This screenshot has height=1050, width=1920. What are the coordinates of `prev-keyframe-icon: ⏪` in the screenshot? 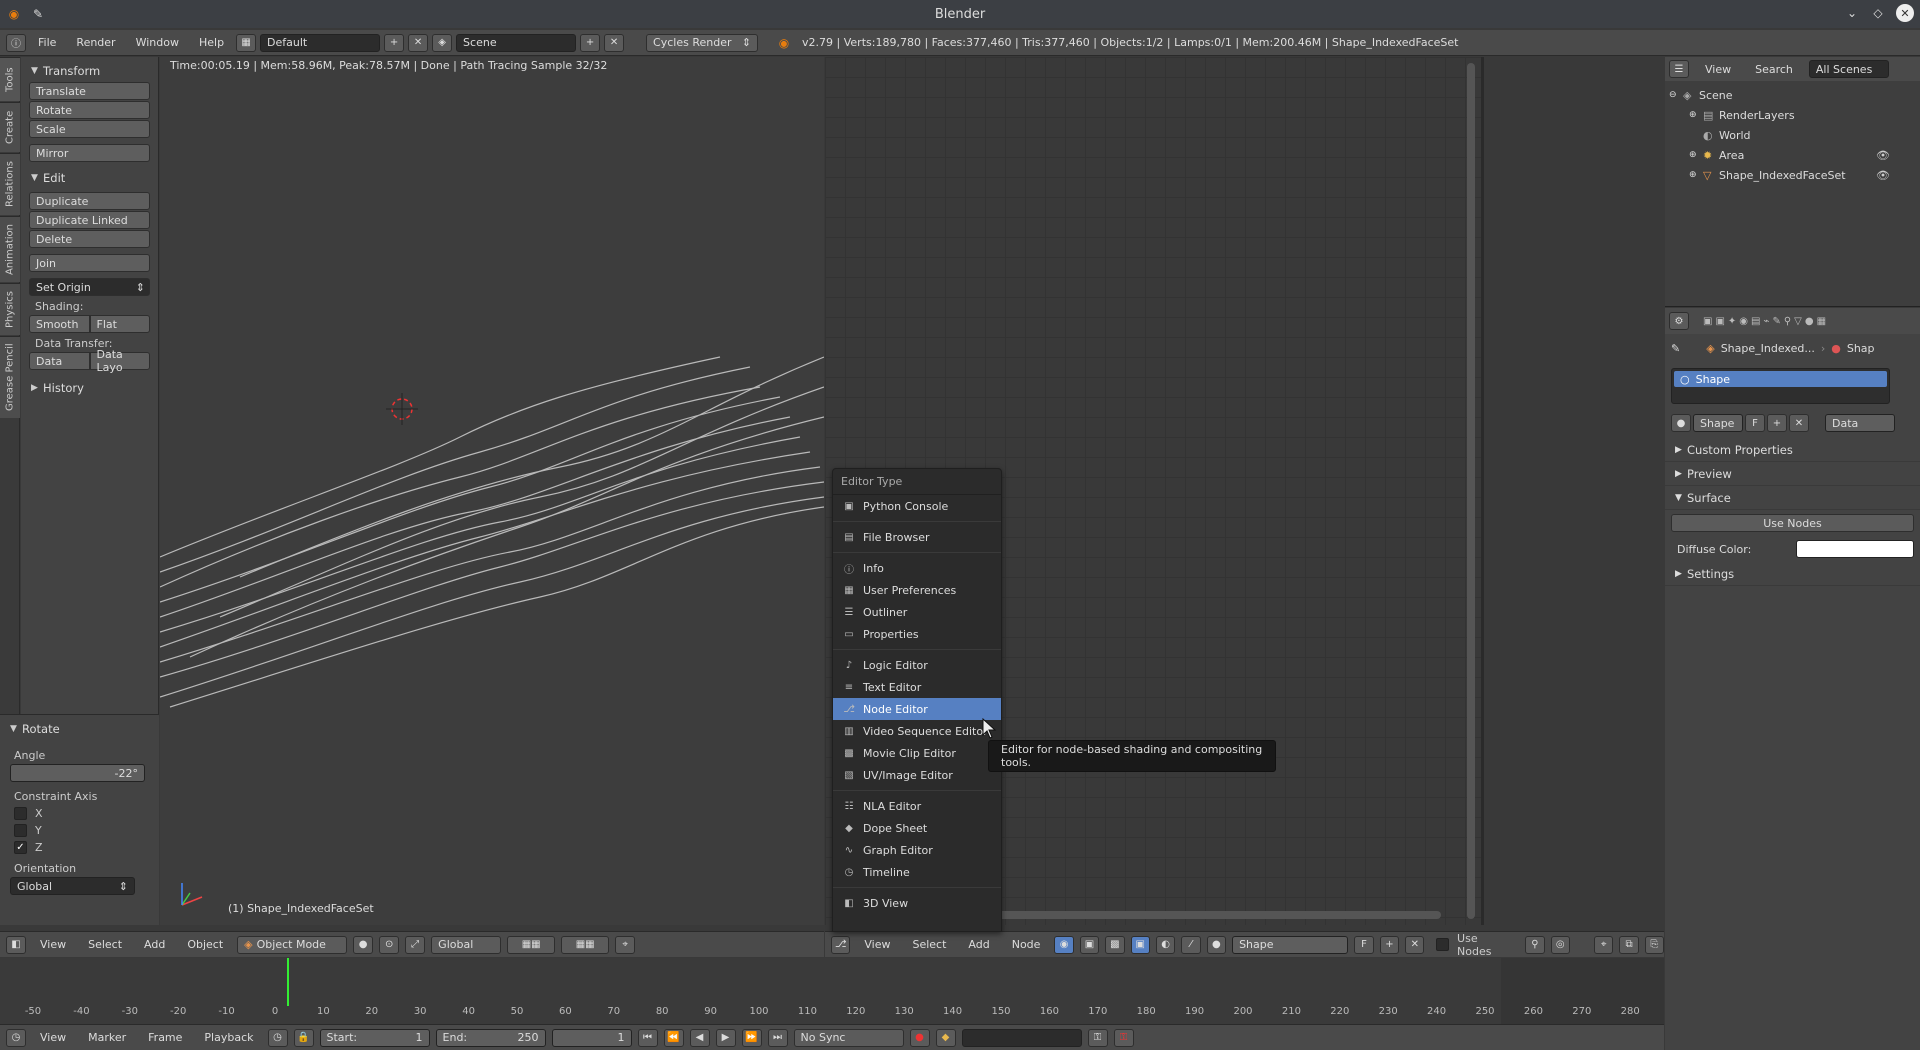 It's located at (673, 1037).